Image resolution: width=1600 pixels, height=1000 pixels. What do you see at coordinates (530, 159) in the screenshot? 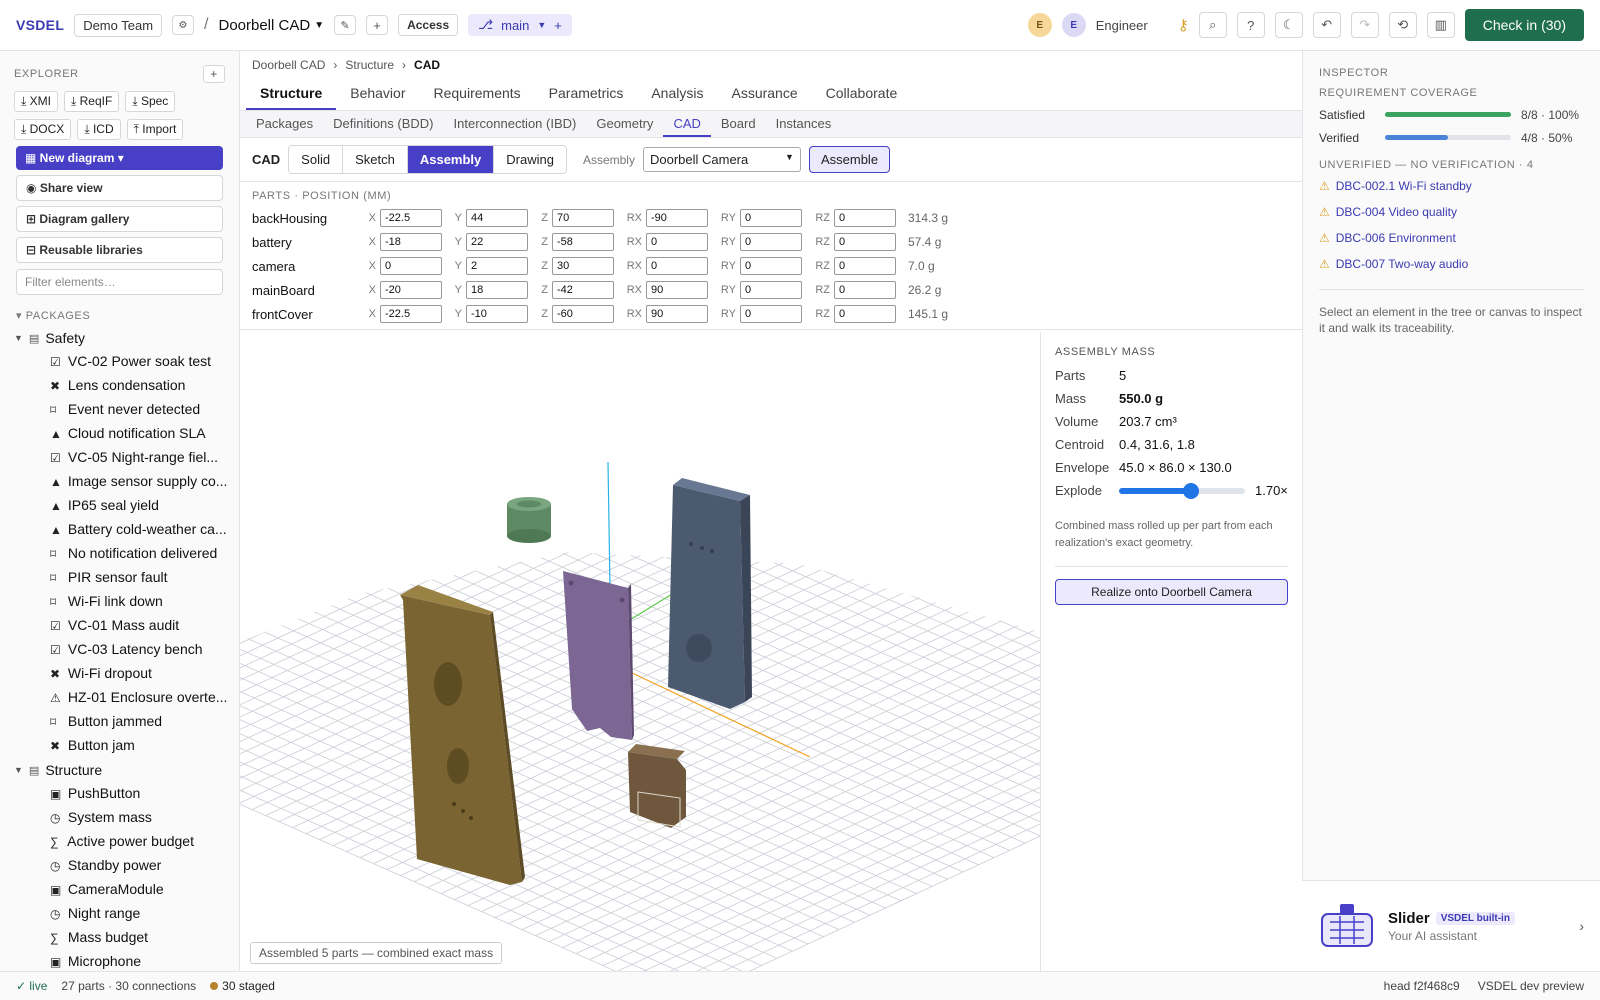
I see `mode-drawing-button: Drawing` at bounding box center [530, 159].